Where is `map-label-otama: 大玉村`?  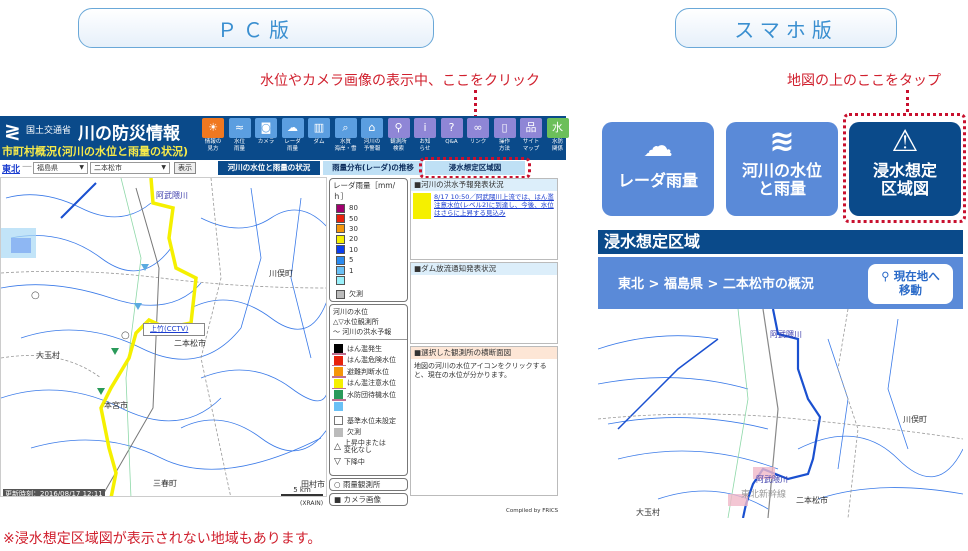 map-label-otama: 大玉村 is located at coordinates (648, 512).